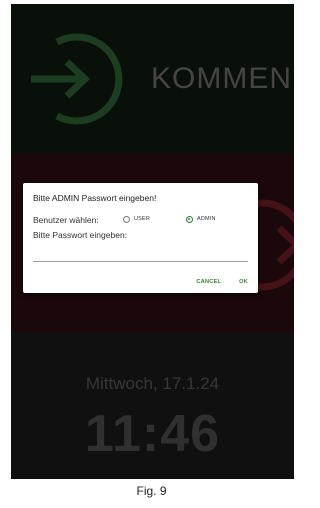 The height and width of the screenshot is (508, 320). I want to click on dialog-actions: CANCEL OK, so click(213, 282).